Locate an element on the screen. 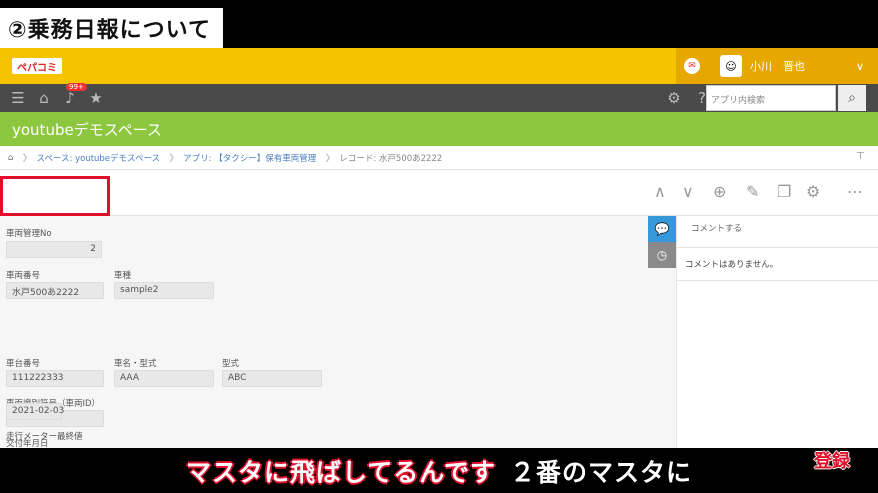 The width and height of the screenshot is (878, 493). field-label: 車種 is located at coordinates (123, 276).